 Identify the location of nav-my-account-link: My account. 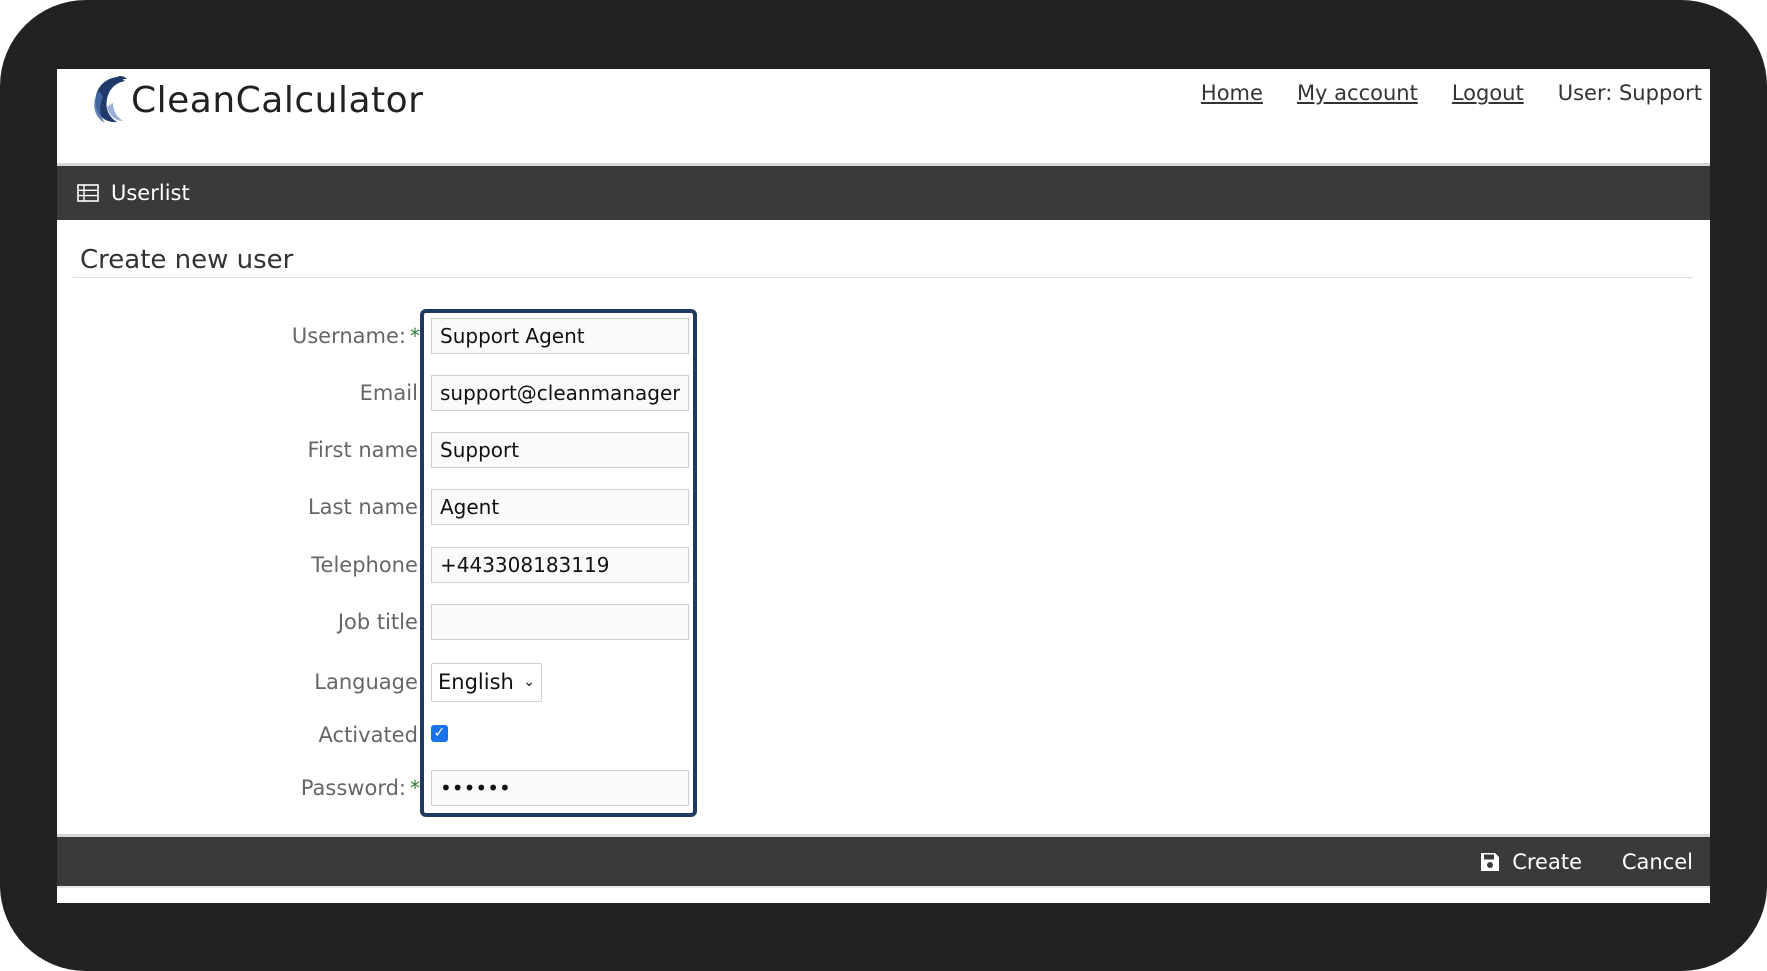
(1357, 93).